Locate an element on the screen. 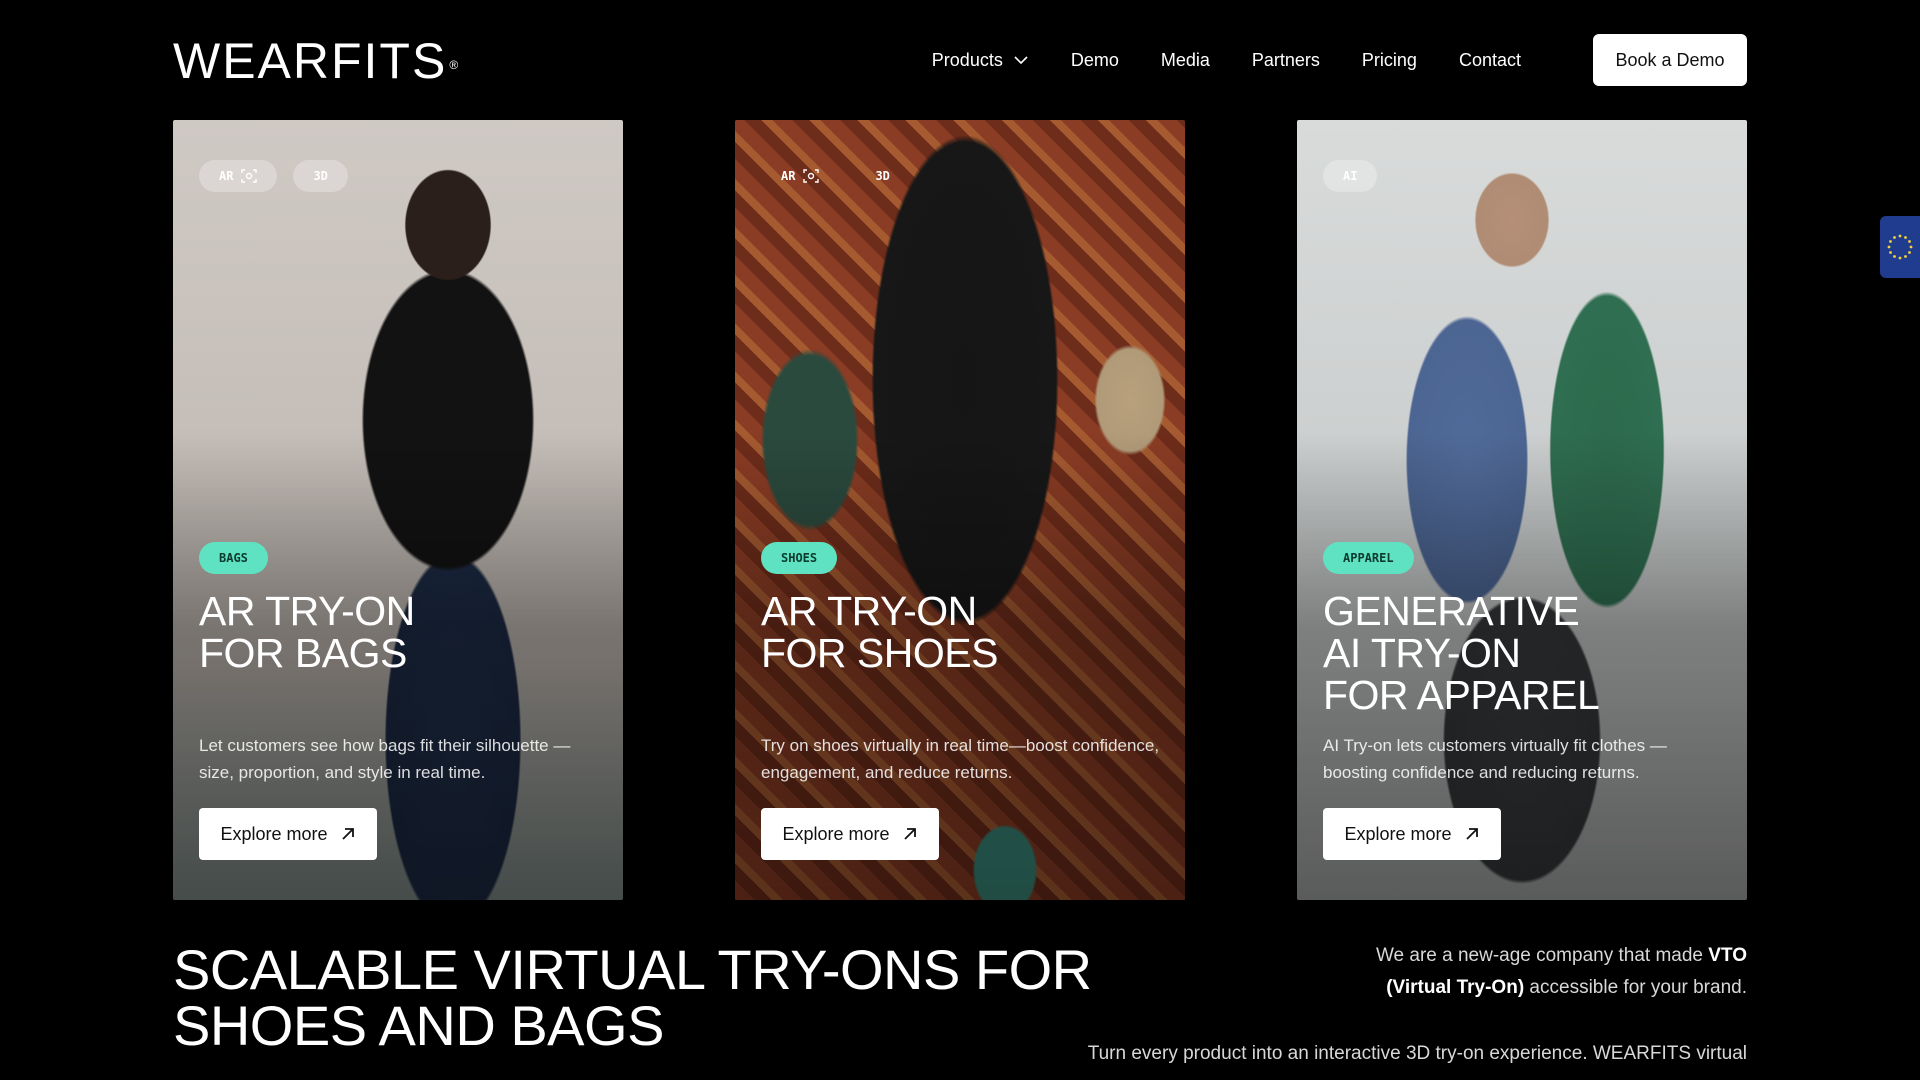 Image resolution: width=1920 pixels, height=1080 pixels. chip-ai: AI is located at coordinates (1350, 176).